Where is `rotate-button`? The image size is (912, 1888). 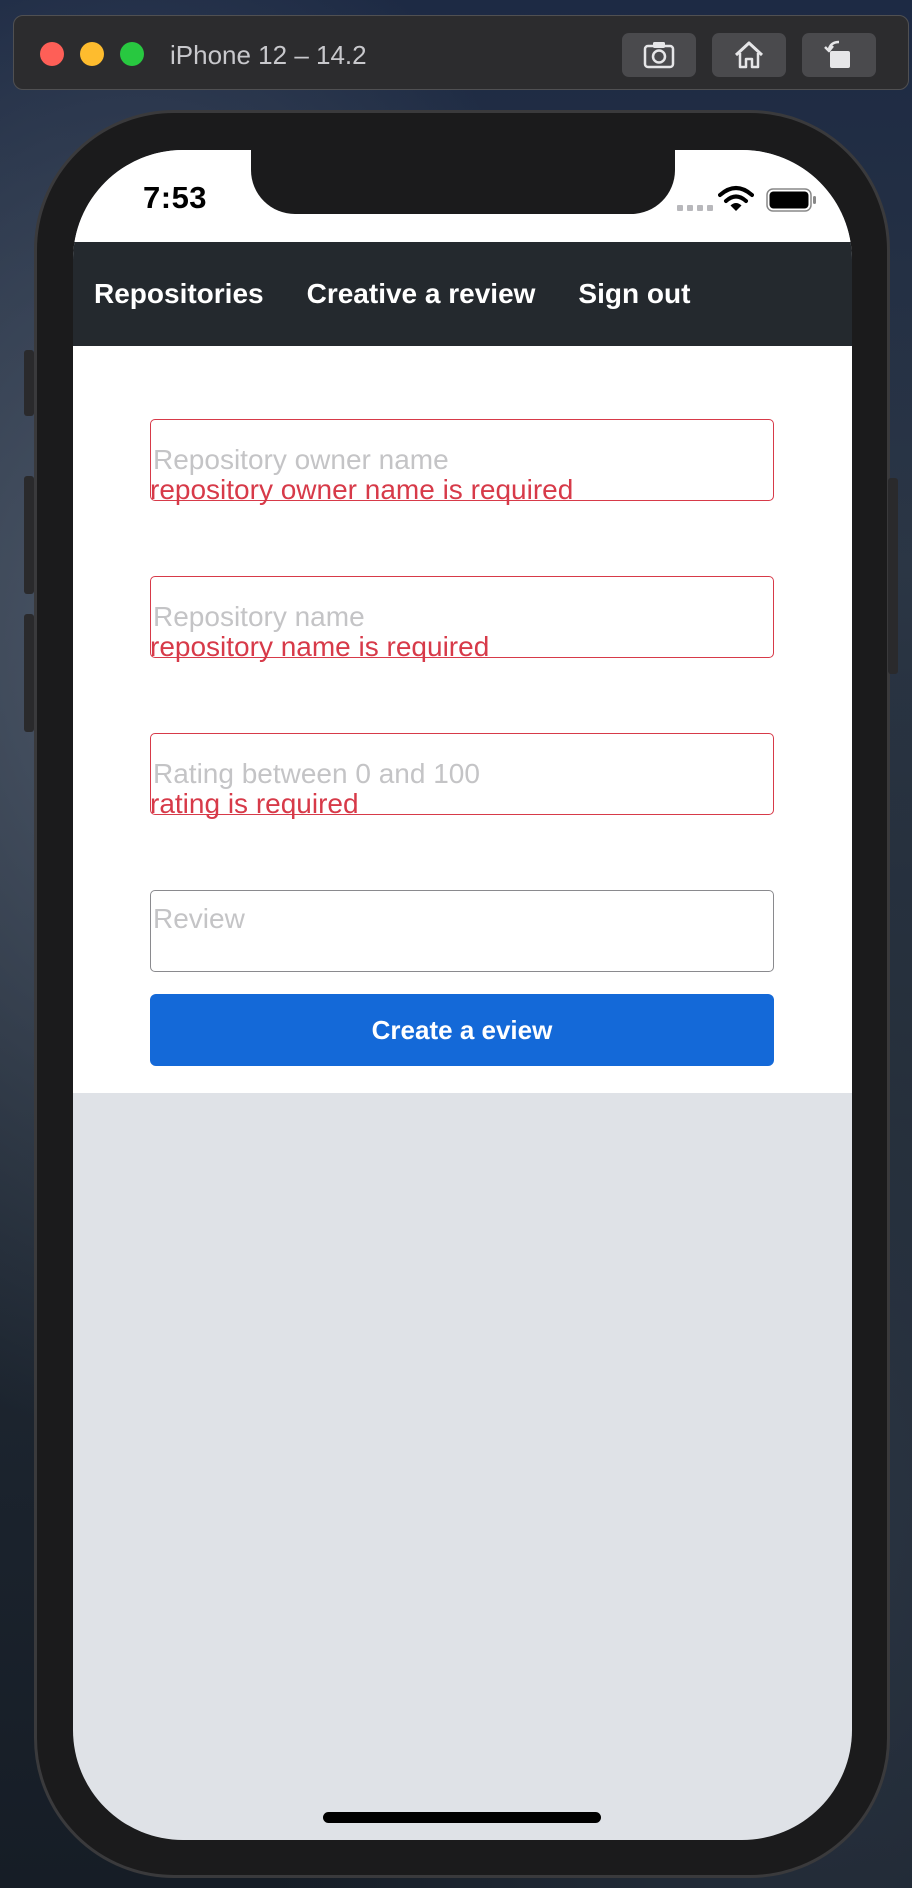
rotate-button is located at coordinates (839, 55).